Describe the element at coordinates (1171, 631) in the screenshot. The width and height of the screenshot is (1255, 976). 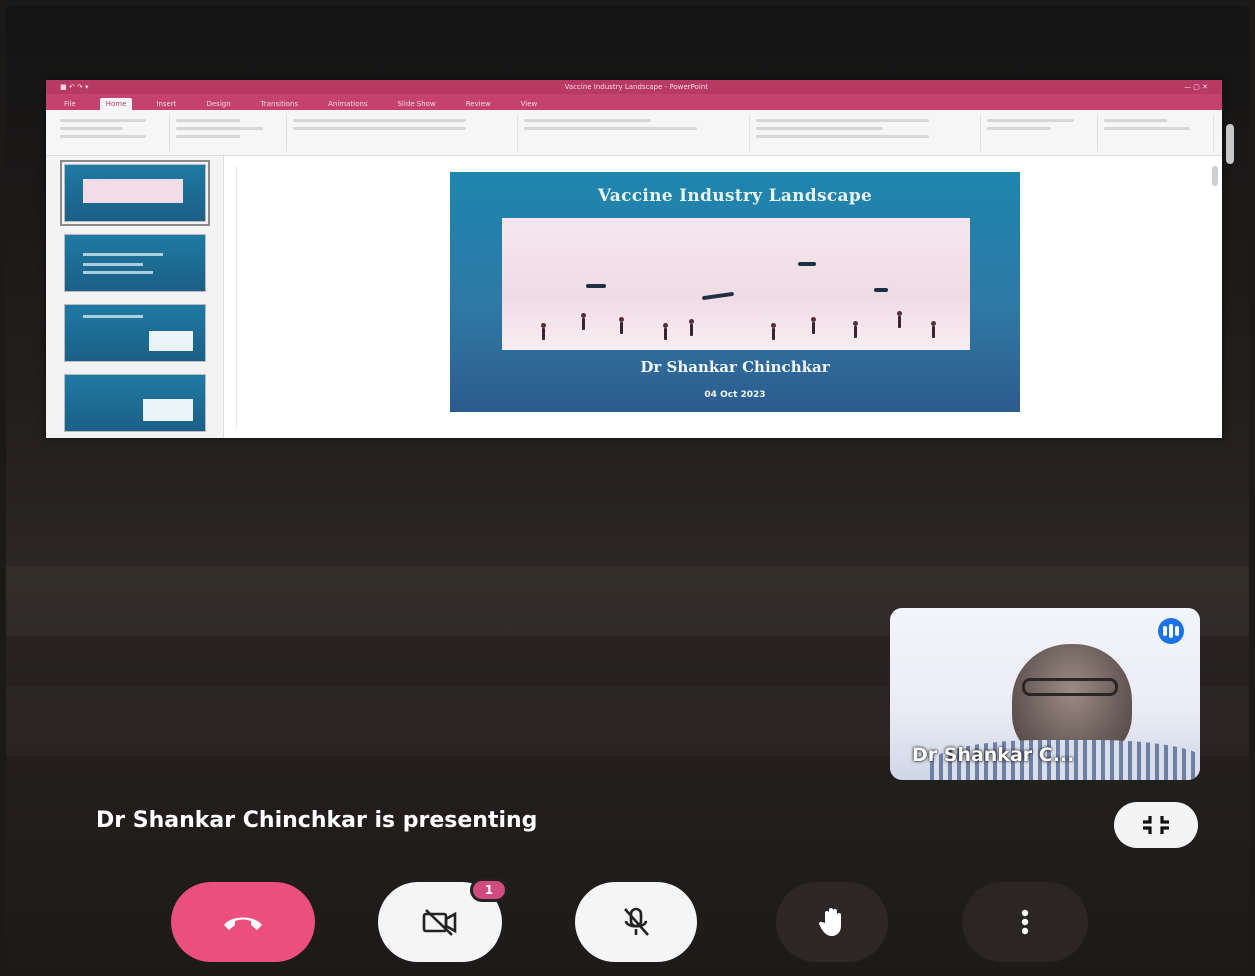
I see `audio-level-icon` at that location.